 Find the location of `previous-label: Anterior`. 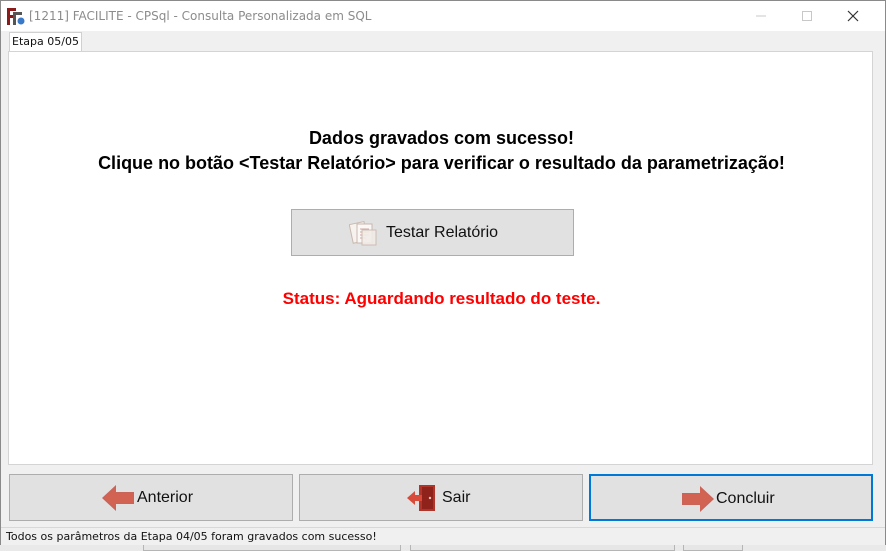

previous-label: Anterior is located at coordinates (165, 497).